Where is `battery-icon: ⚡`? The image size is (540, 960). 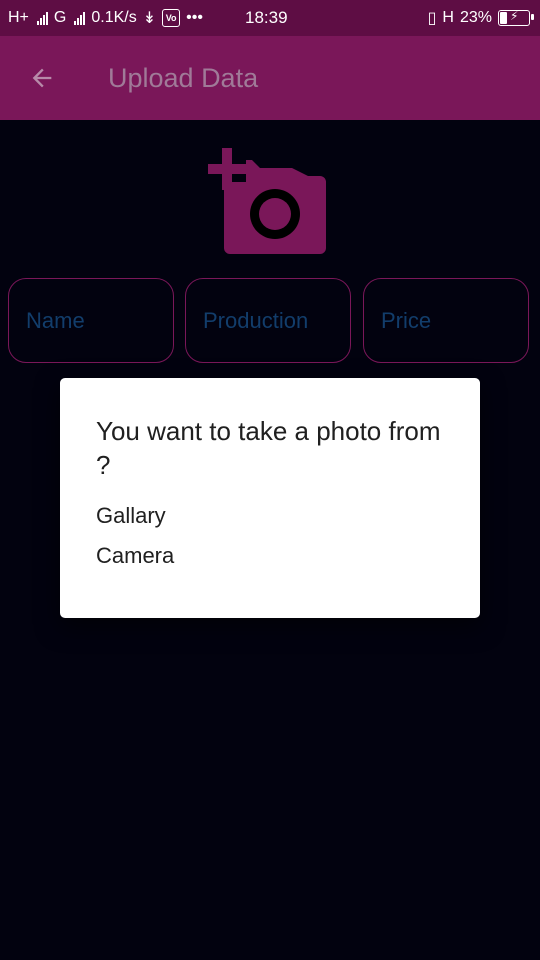 battery-icon: ⚡ is located at coordinates (516, 17).